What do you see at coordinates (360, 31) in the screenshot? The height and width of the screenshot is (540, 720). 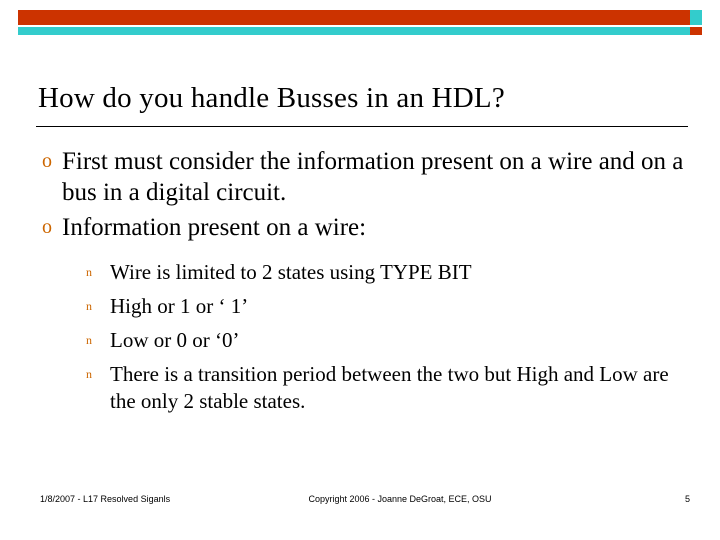 I see `header-bar-teal` at bounding box center [360, 31].